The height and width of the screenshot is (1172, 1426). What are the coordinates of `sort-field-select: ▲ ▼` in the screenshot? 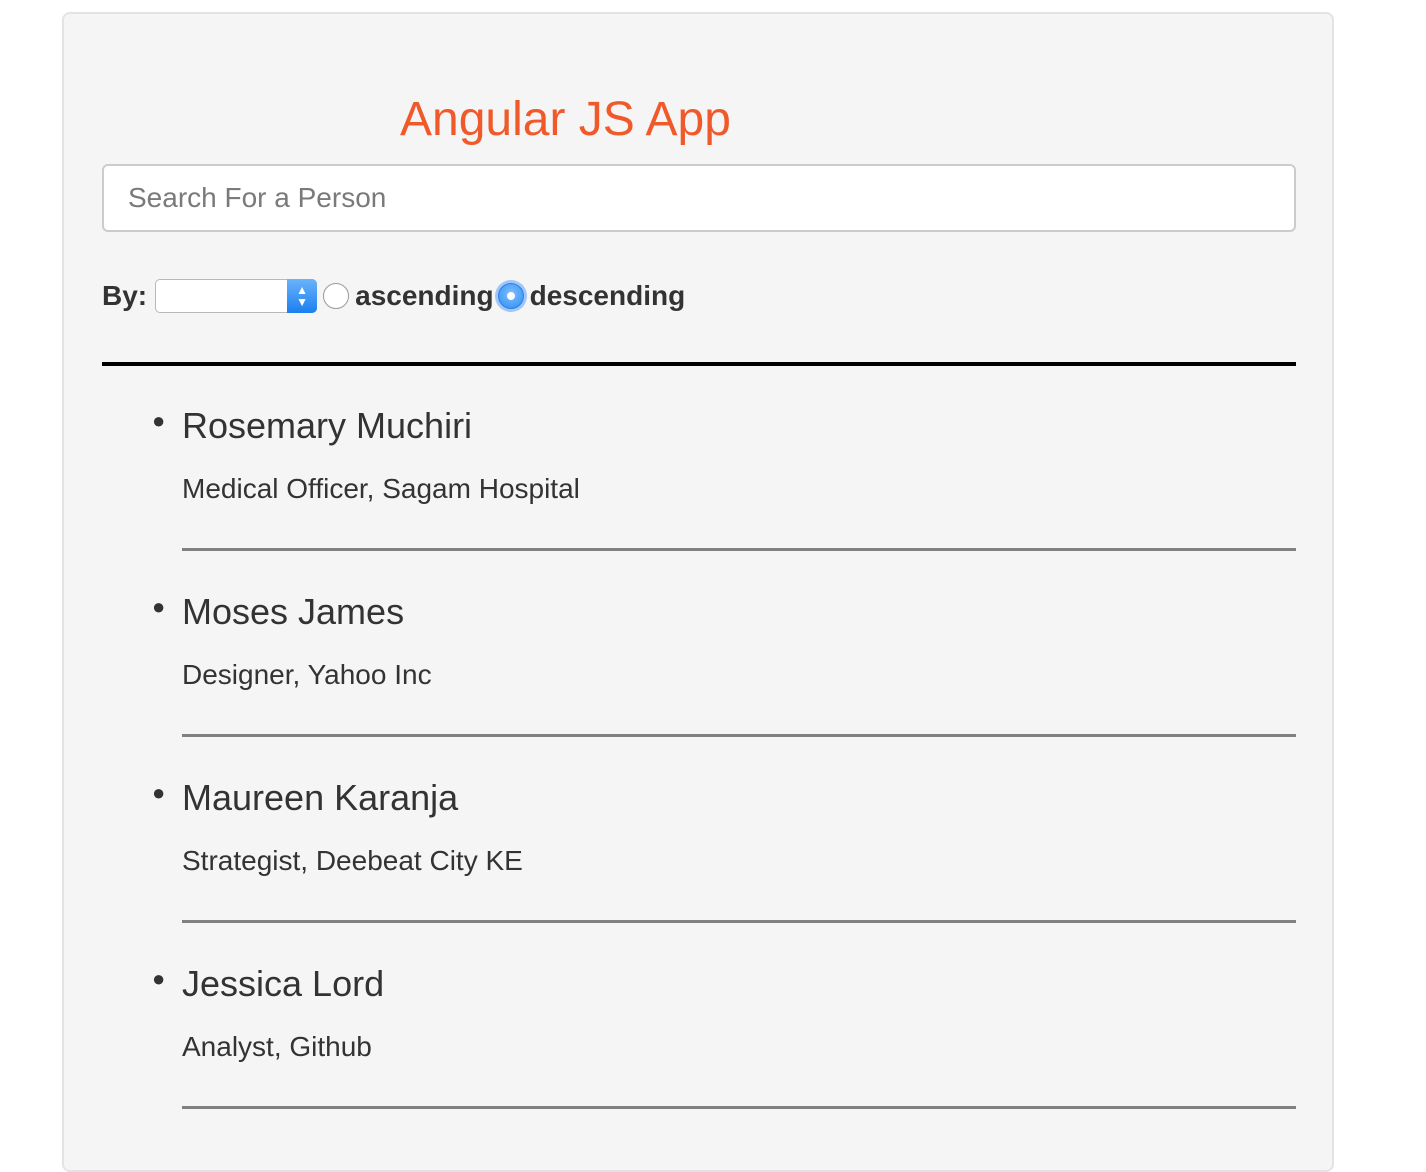 It's located at (236, 296).